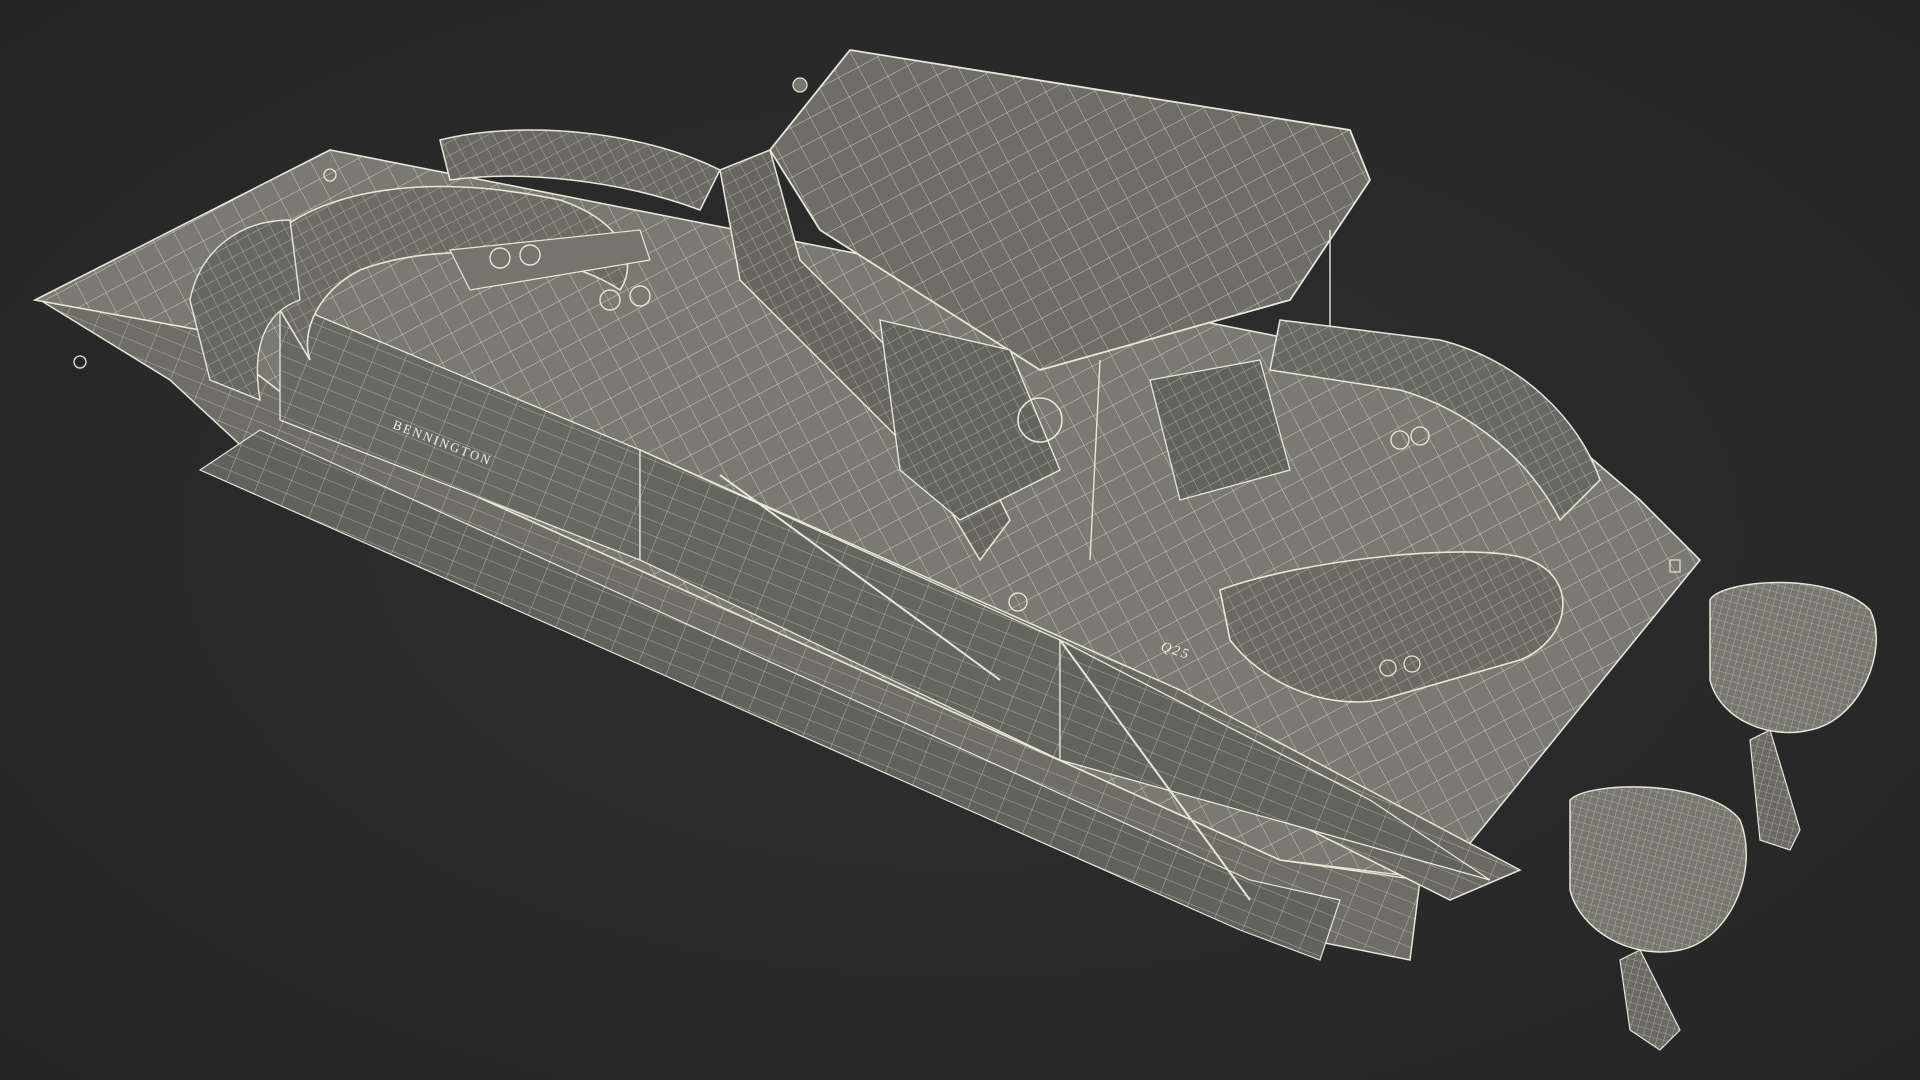 The image size is (1920, 1080). What do you see at coordinates (1793, 716) in the screenshot?
I see `outboard-motor-upper` at bounding box center [1793, 716].